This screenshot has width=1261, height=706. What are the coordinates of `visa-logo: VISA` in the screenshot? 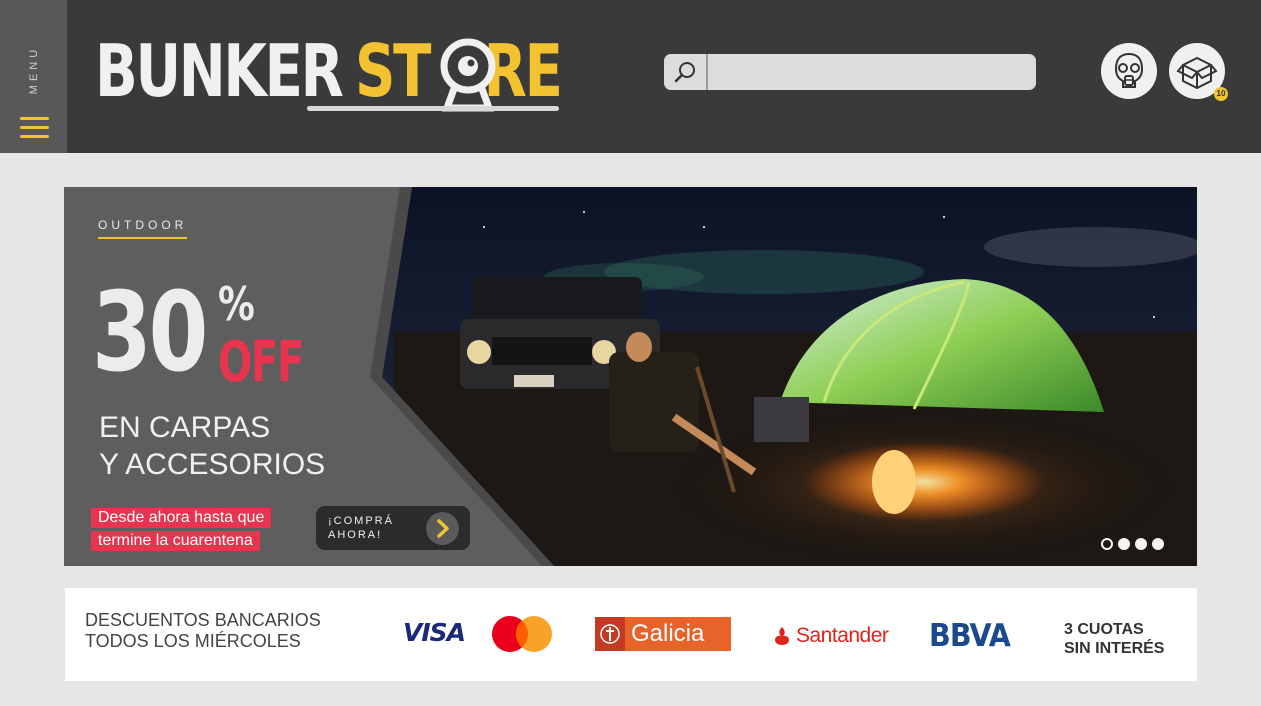 It's located at (434, 632).